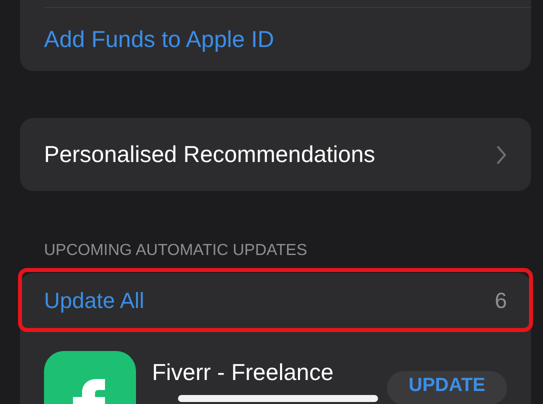 The image size is (543, 404). What do you see at coordinates (159, 39) in the screenshot?
I see `add-funds-link: Add Funds to Apple ID` at bounding box center [159, 39].